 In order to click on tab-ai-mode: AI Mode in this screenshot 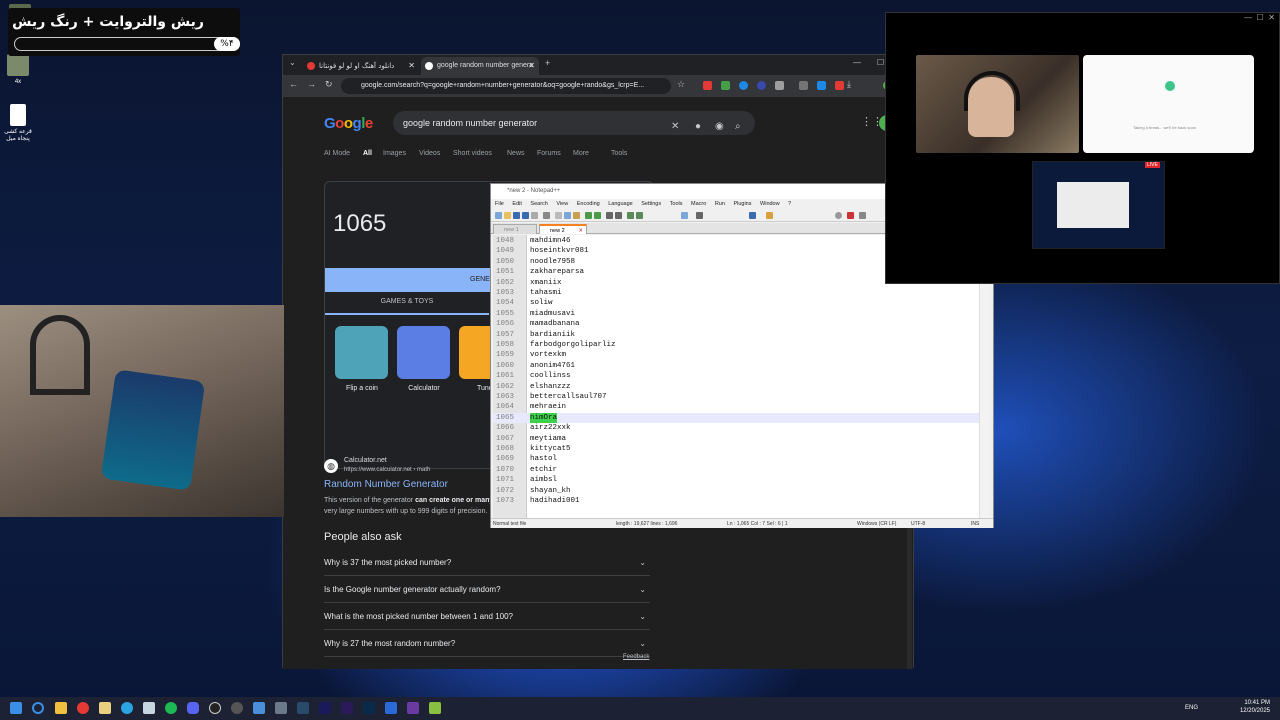, I will do `click(337, 153)`.